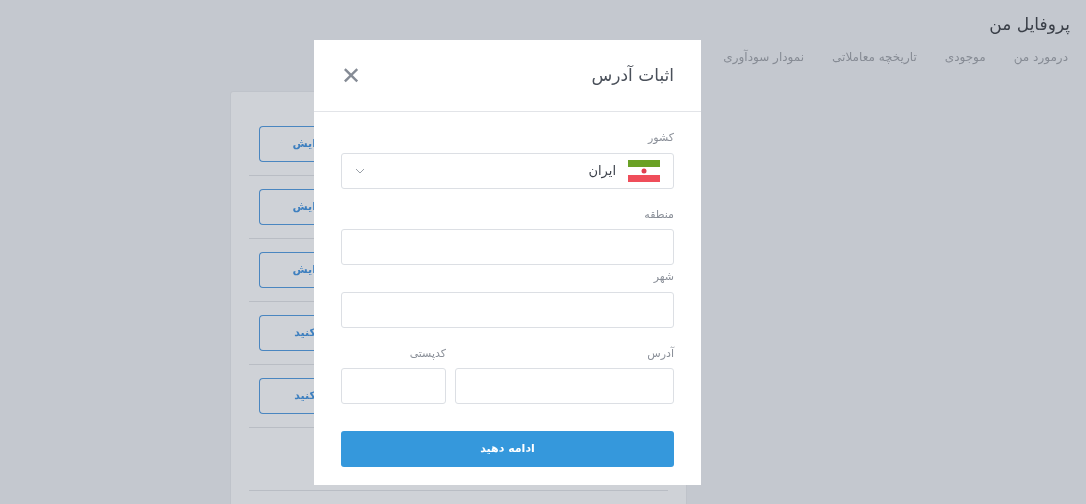 The width and height of the screenshot is (1086, 504). I want to click on profile-tab: نمودار سودآوری, so click(764, 56).